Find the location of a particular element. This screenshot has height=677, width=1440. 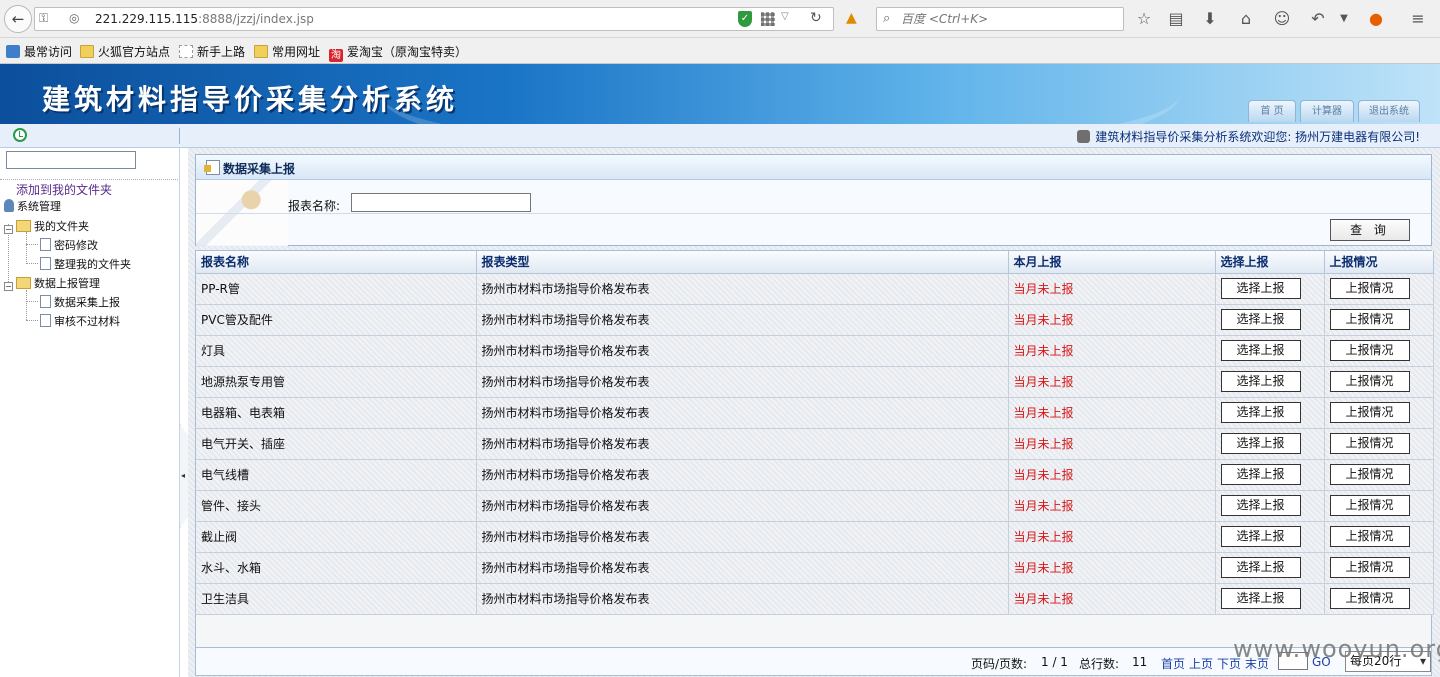

sidebar-search-input is located at coordinates (71, 160).